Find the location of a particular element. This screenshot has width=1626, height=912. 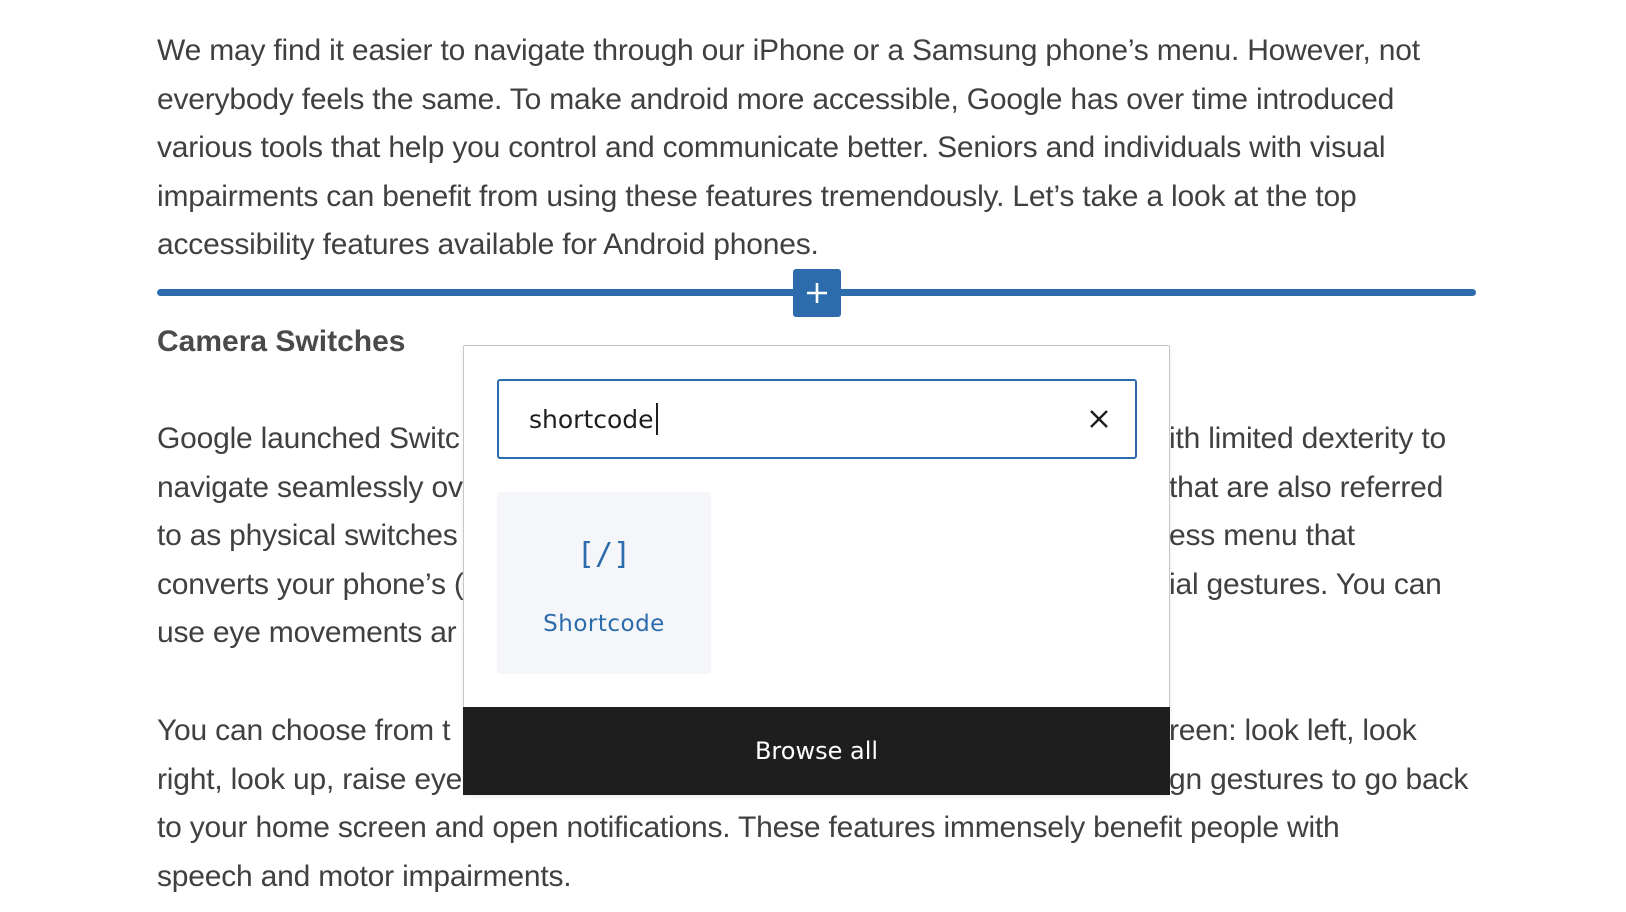

paragraph-line: reen: look left, look is located at coordinates (1293, 730).